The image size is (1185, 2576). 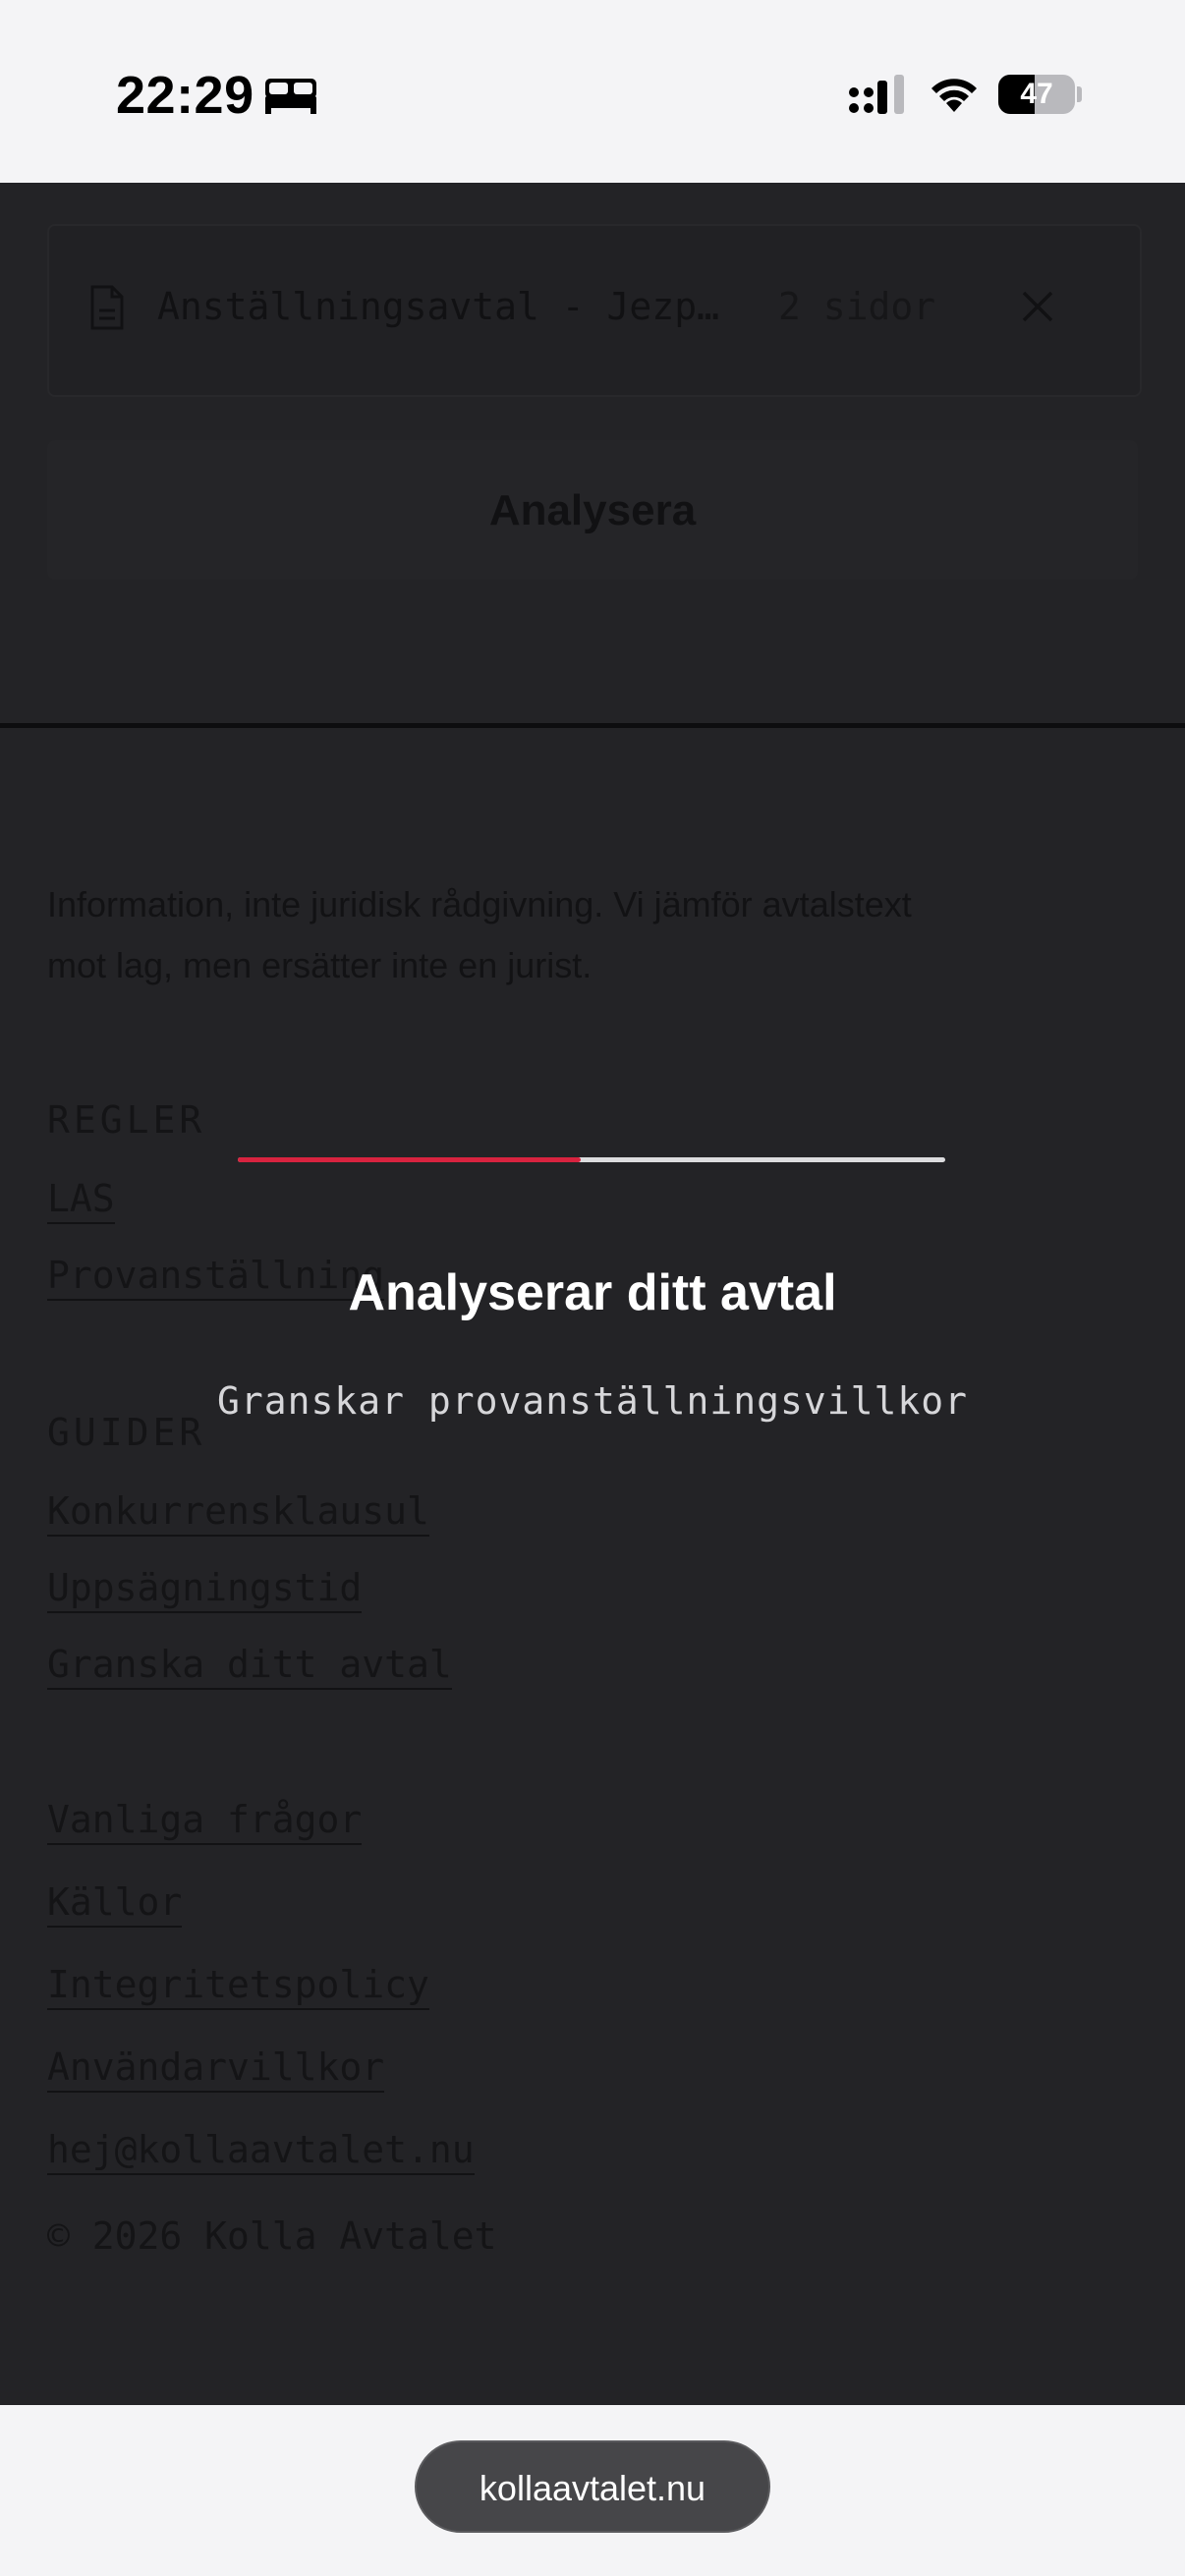 What do you see at coordinates (205, 1589) in the screenshot?
I see `footer-link-uppsagningstid: Uppsägningstid` at bounding box center [205, 1589].